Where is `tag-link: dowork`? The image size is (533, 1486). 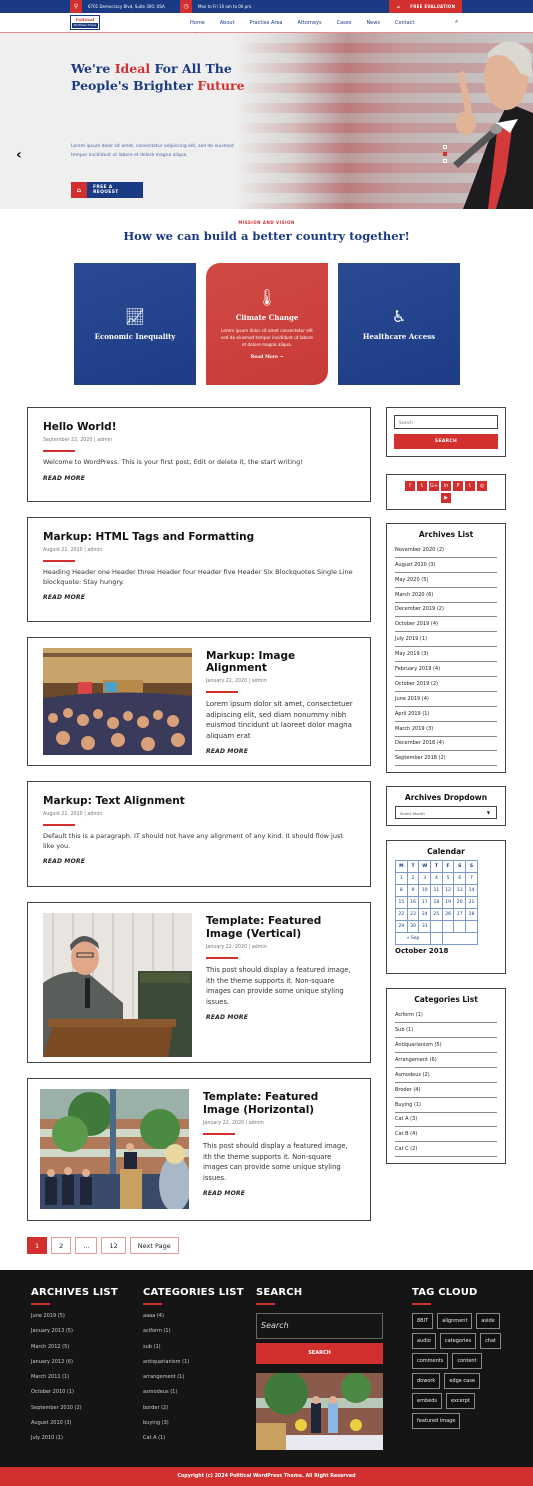 tag-link: dowork is located at coordinates (426, 1381).